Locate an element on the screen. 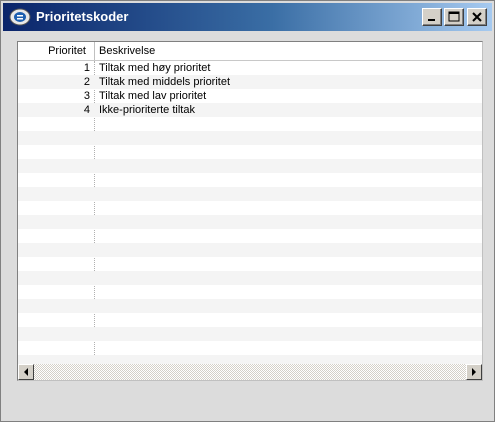 Image resolution: width=495 pixels, height=422 pixels. description-cell: Tiltak med høy prioritet is located at coordinates (155, 68).